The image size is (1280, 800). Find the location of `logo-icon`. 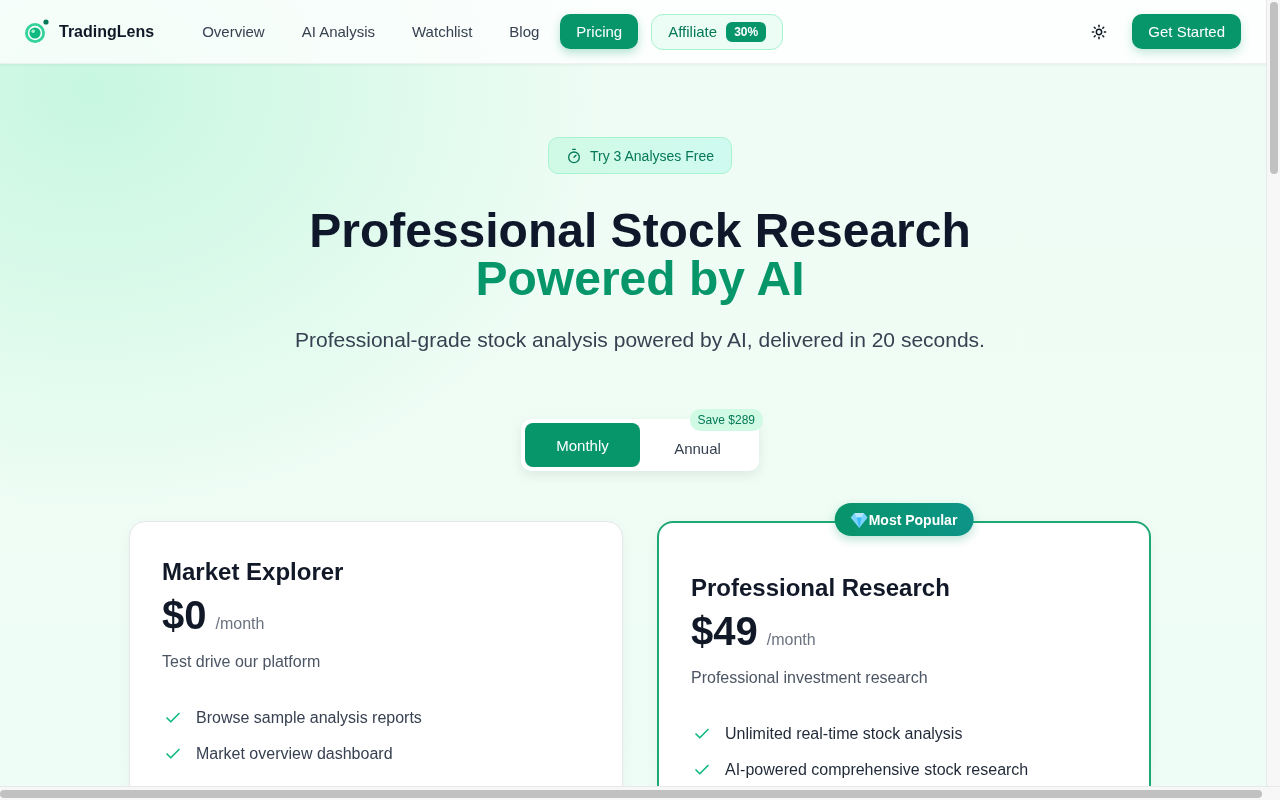

logo-icon is located at coordinates (36, 31).